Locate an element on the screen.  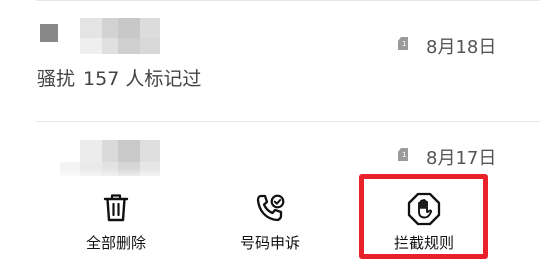
faded-description is located at coordinates (201, 176).